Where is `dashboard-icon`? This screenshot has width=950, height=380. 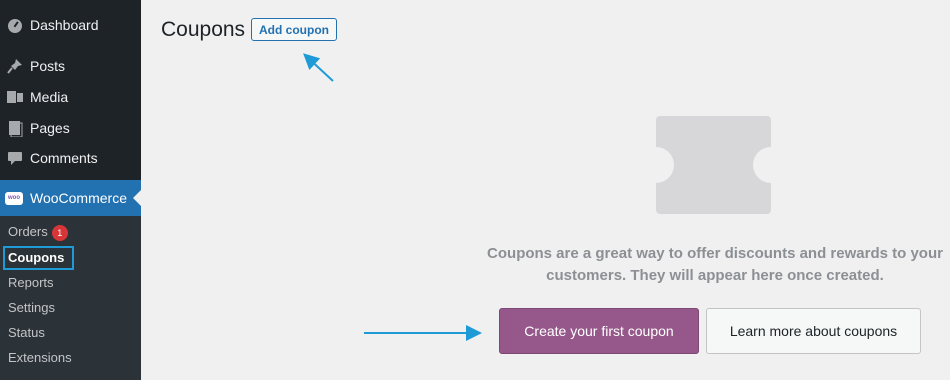 dashboard-icon is located at coordinates (15, 25).